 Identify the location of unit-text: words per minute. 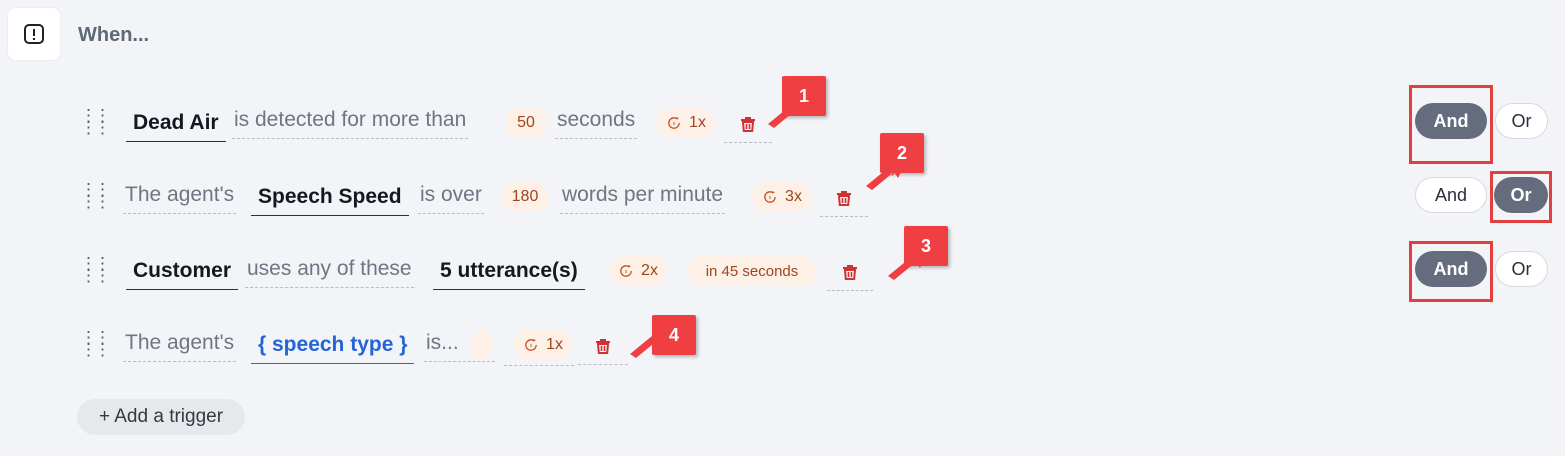
(643, 198).